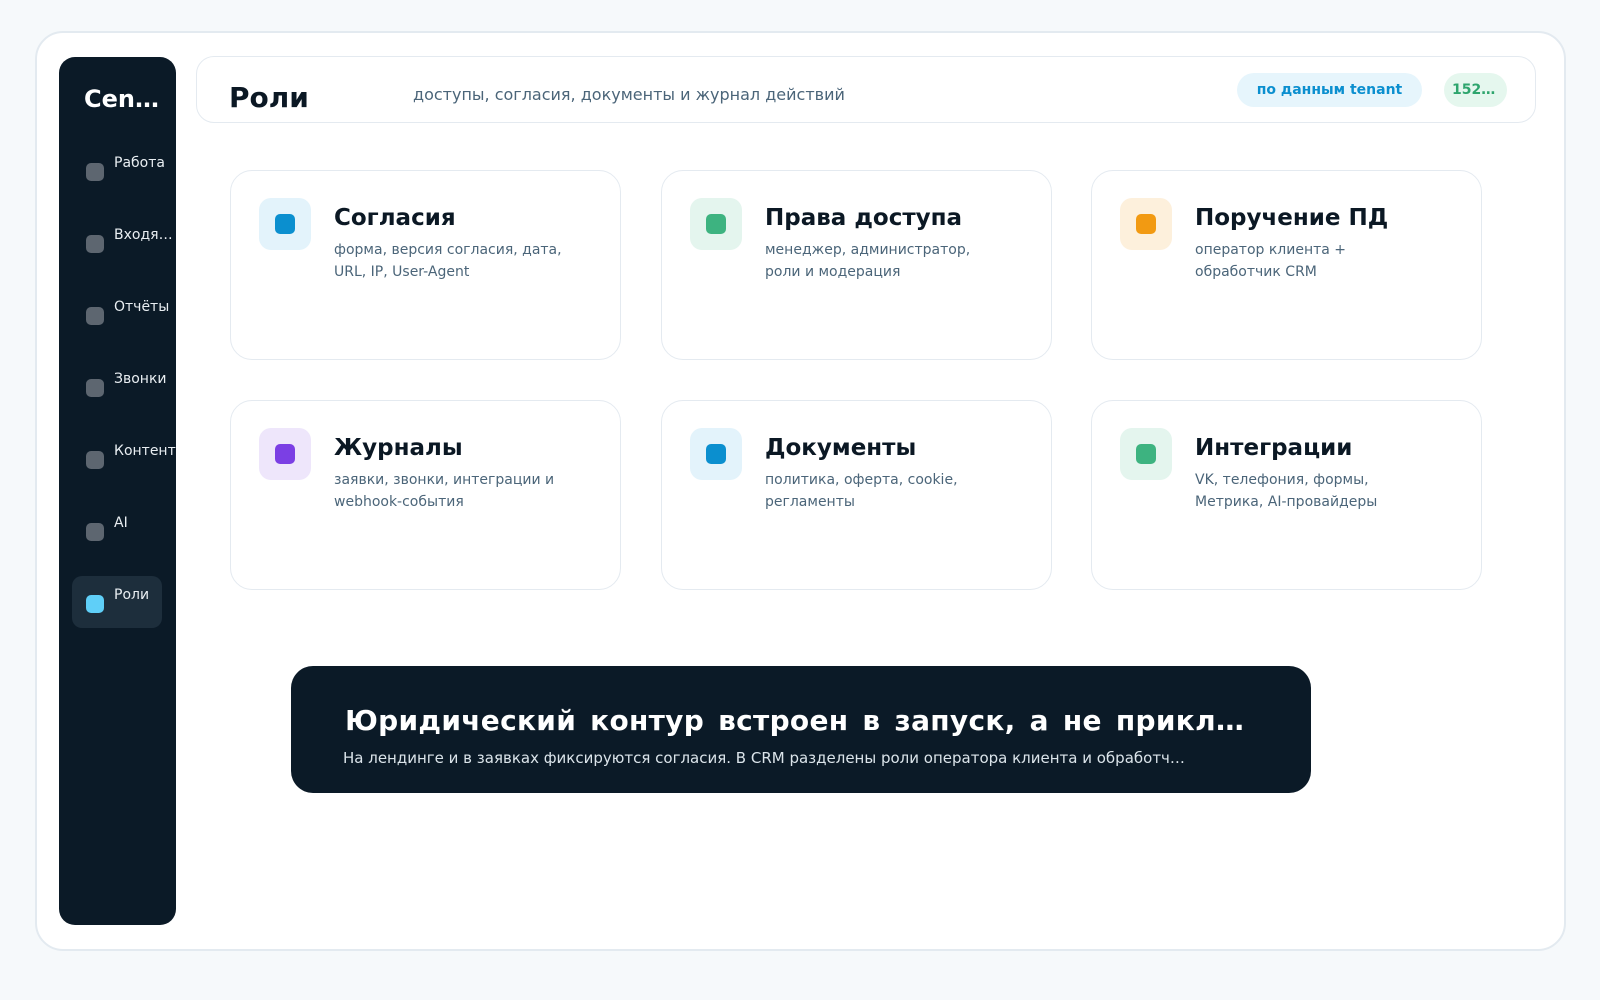 The height and width of the screenshot is (1000, 1600). Describe the element at coordinates (1329, 90) in the screenshot. I see `tenant-badge: по данным tenant` at that location.